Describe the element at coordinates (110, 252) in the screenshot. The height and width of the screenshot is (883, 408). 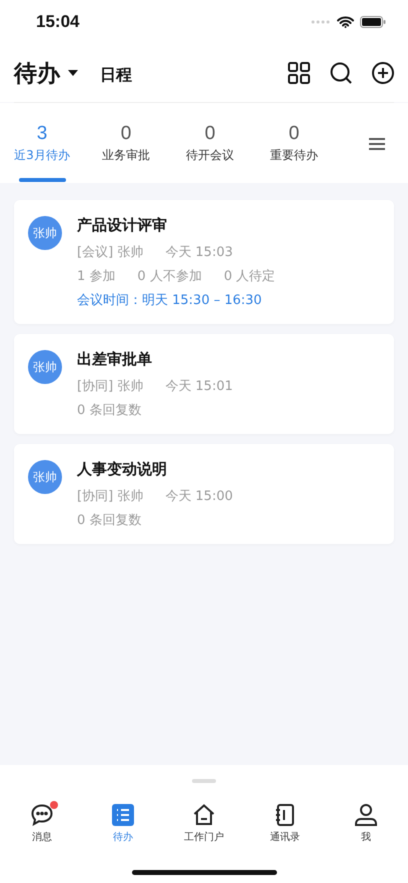
I see `meta-text: [会议] 张帅` at that location.